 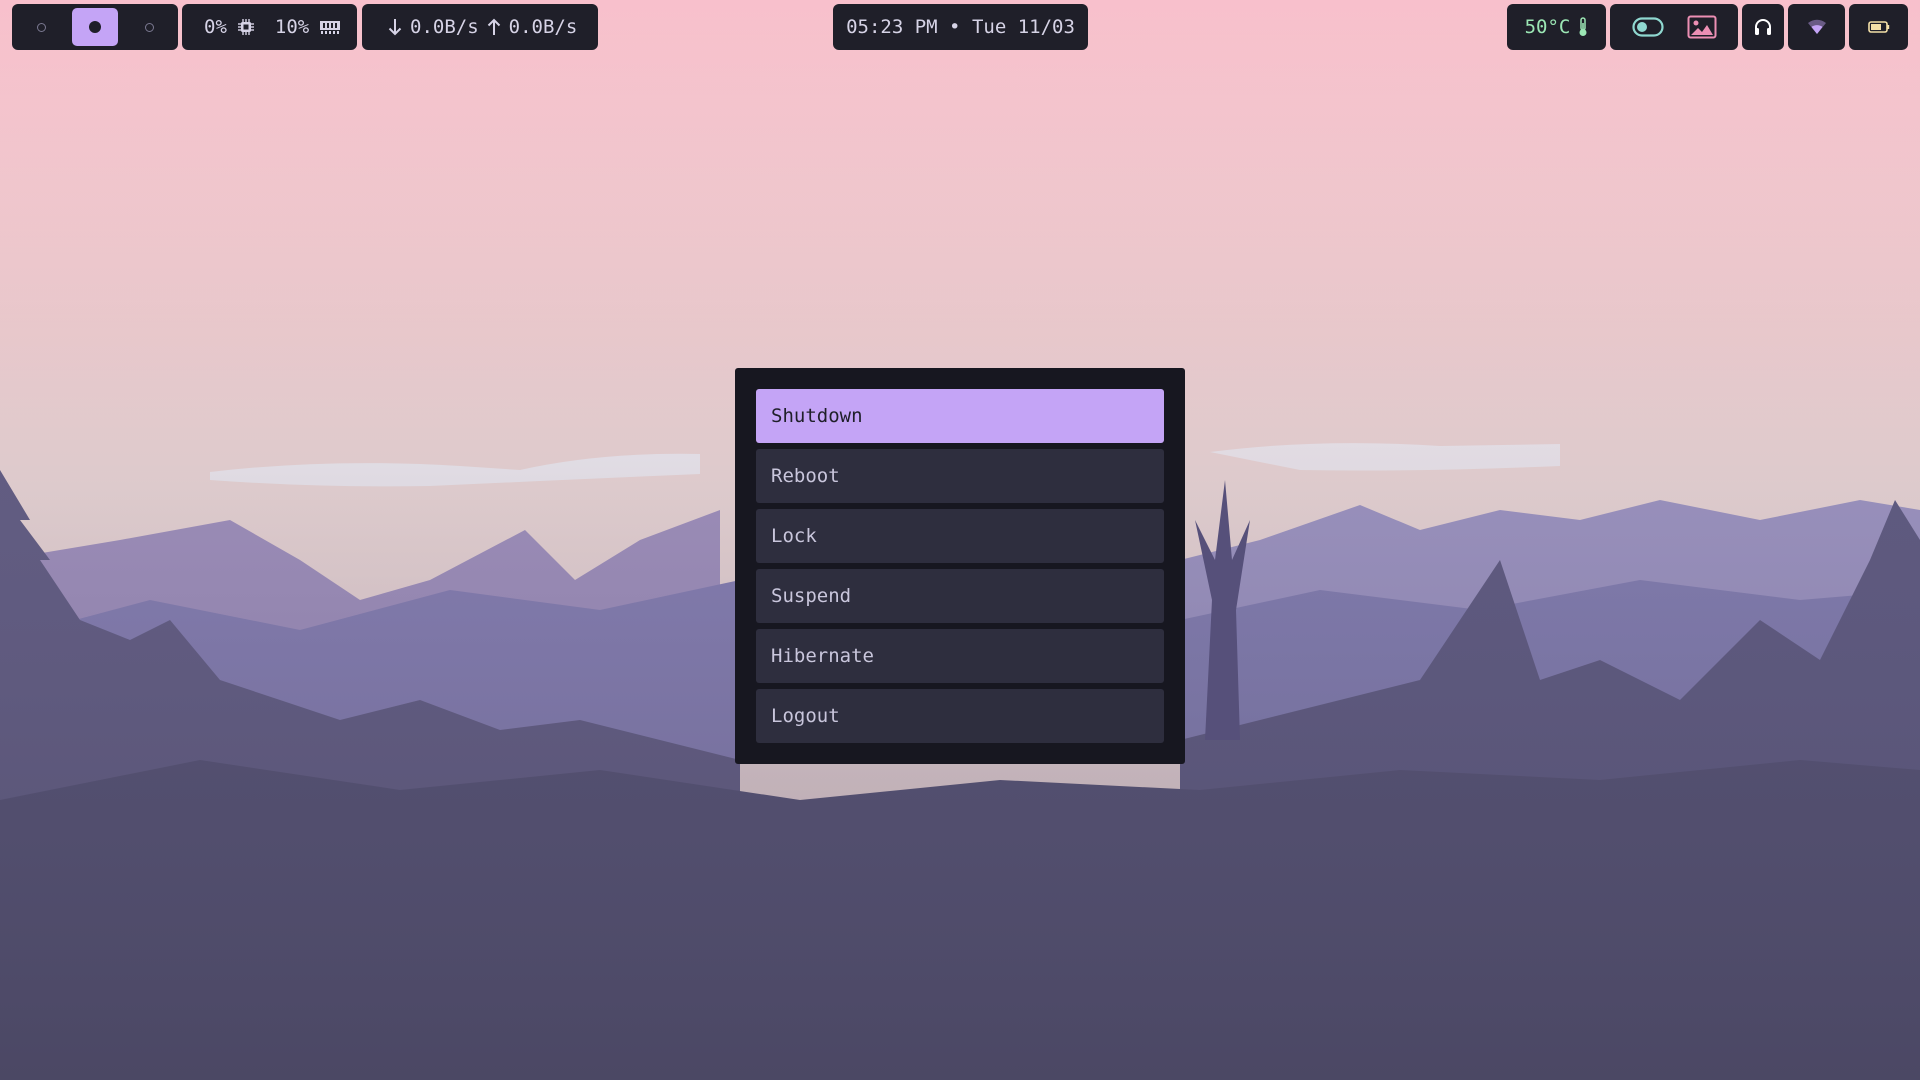 I want to click on toggle-and-wallpaper-module, so click(x=1674, y=27).